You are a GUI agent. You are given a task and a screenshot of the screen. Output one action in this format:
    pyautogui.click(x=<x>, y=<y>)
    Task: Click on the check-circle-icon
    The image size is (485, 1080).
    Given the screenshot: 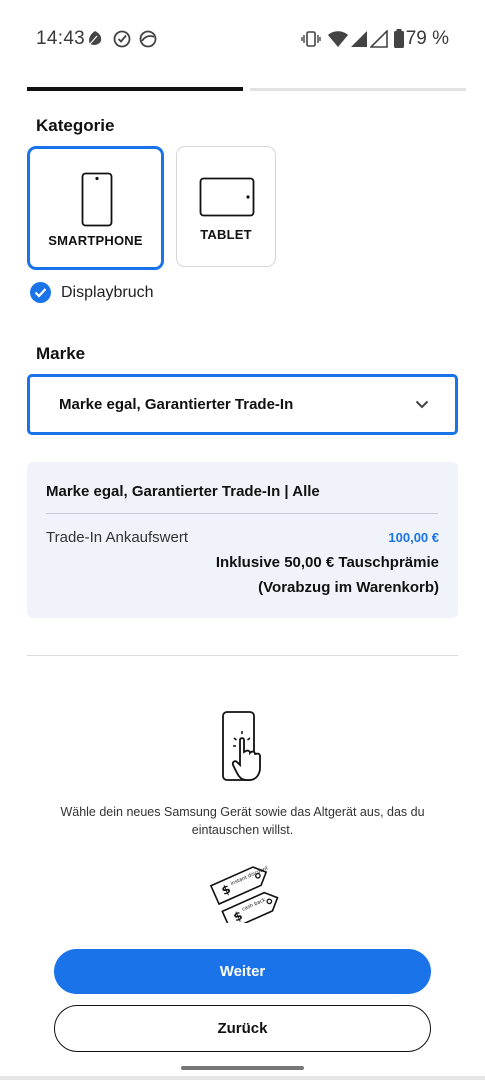 What is the action you would take?
    pyautogui.click(x=122, y=39)
    